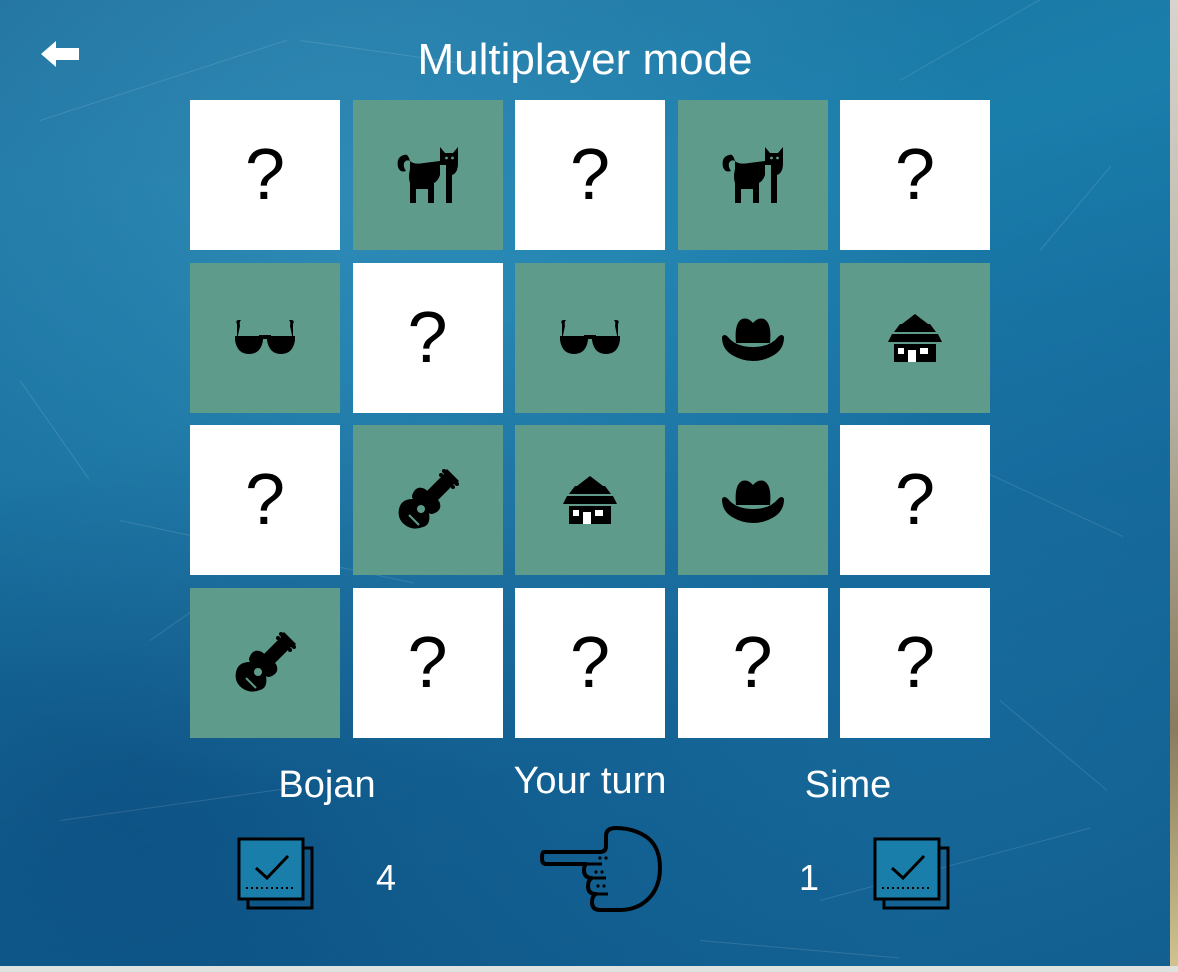 The height and width of the screenshot is (972, 1178). I want to click on card-r4-c5: ?, so click(915, 662).